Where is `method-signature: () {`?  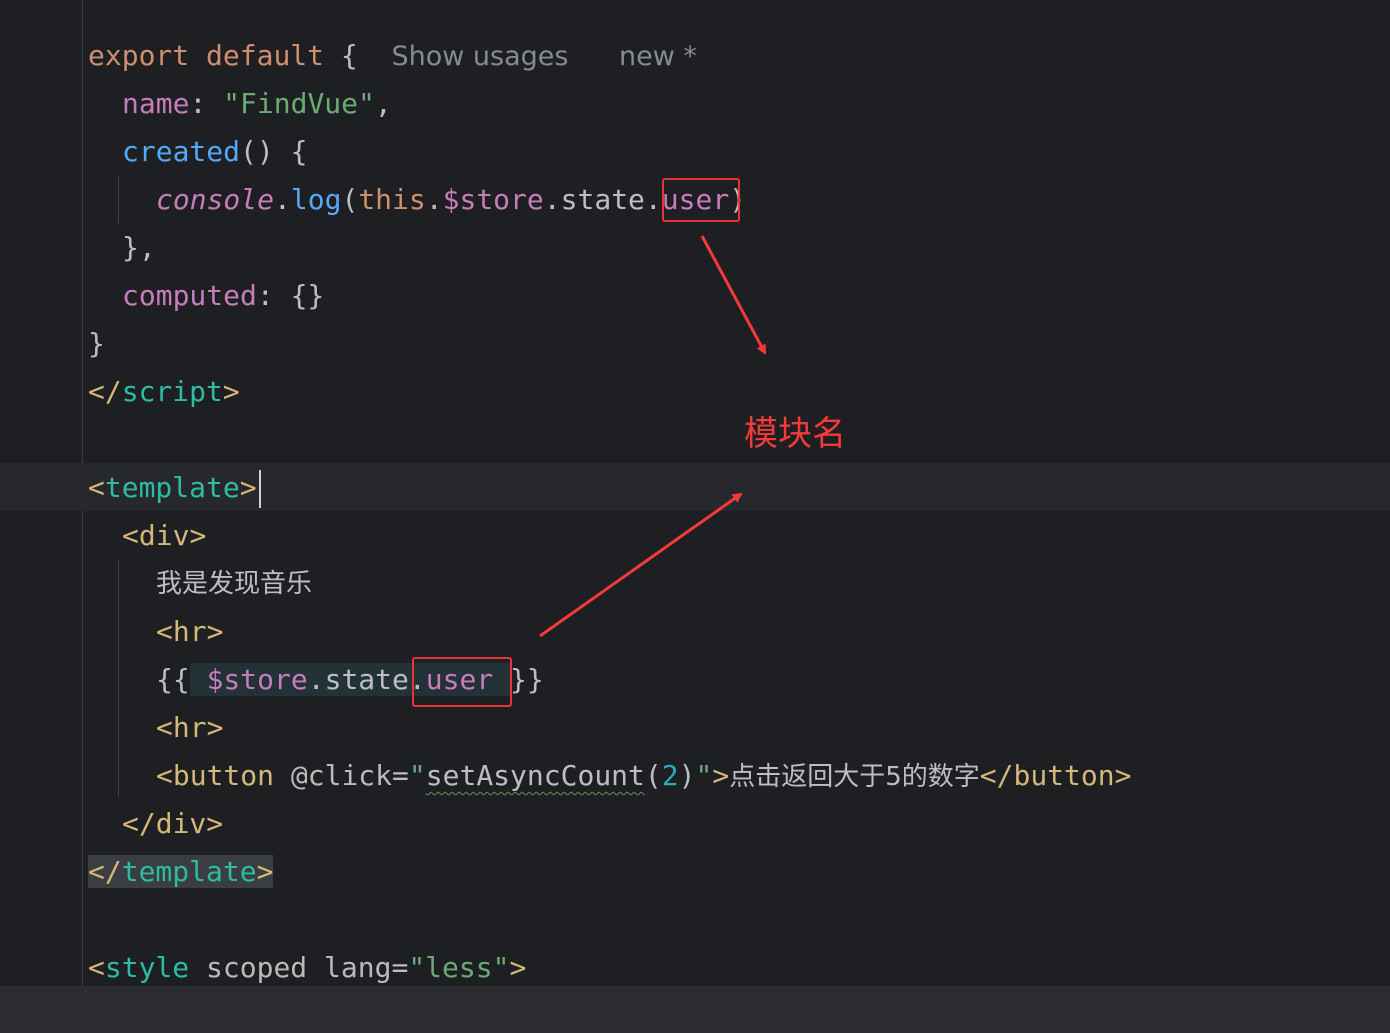
method-signature: () { is located at coordinates (274, 151).